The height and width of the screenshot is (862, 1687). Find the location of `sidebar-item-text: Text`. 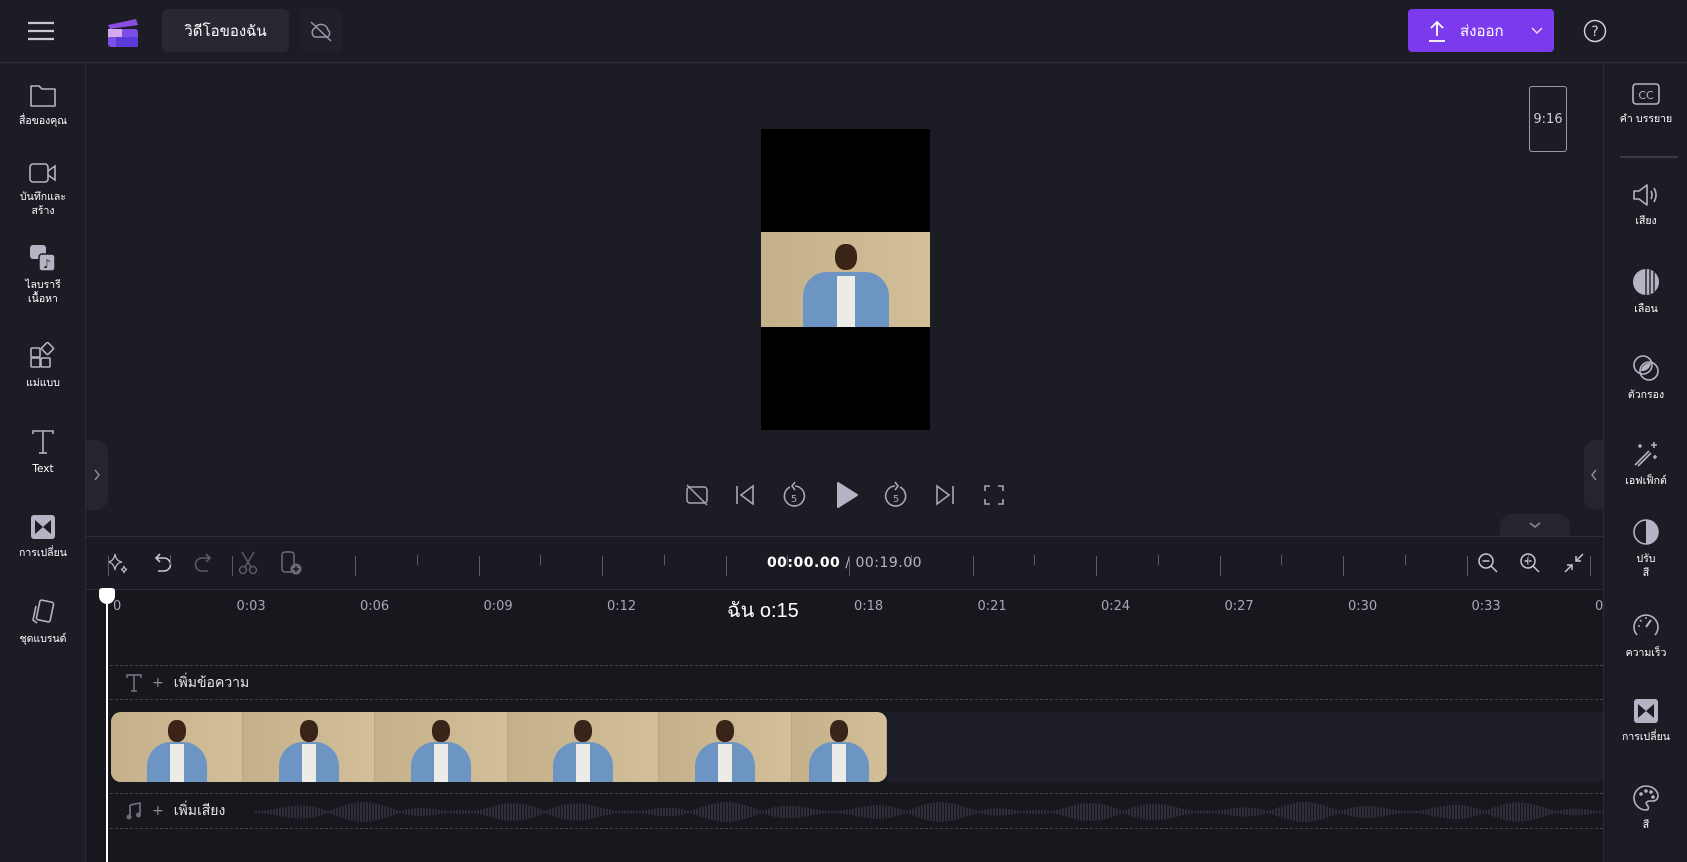

sidebar-item-text: Text is located at coordinates (43, 452).